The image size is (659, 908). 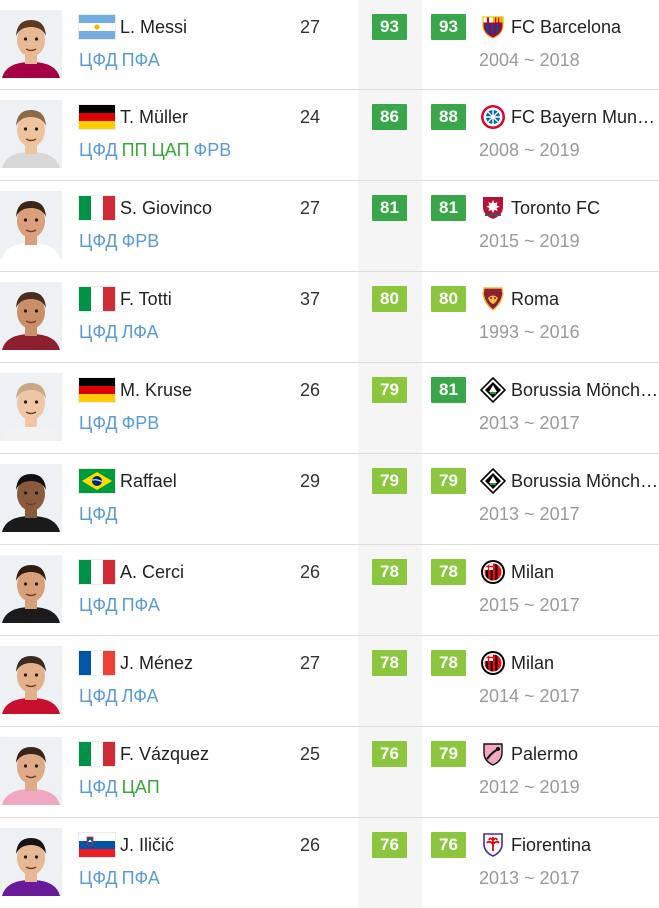 What do you see at coordinates (97, 663) in the screenshot?
I see `france-flag-icon` at bounding box center [97, 663].